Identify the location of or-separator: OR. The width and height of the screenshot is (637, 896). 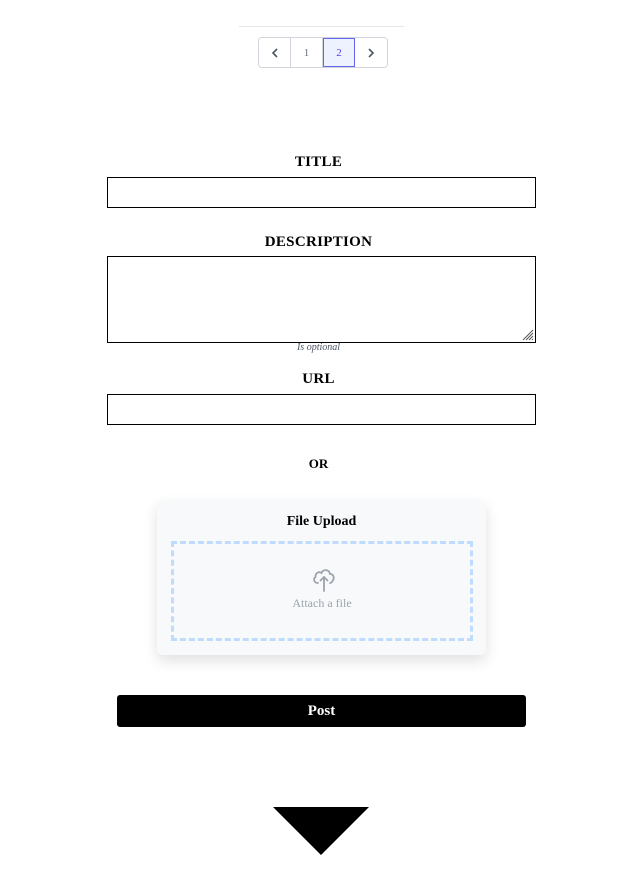
(318, 463).